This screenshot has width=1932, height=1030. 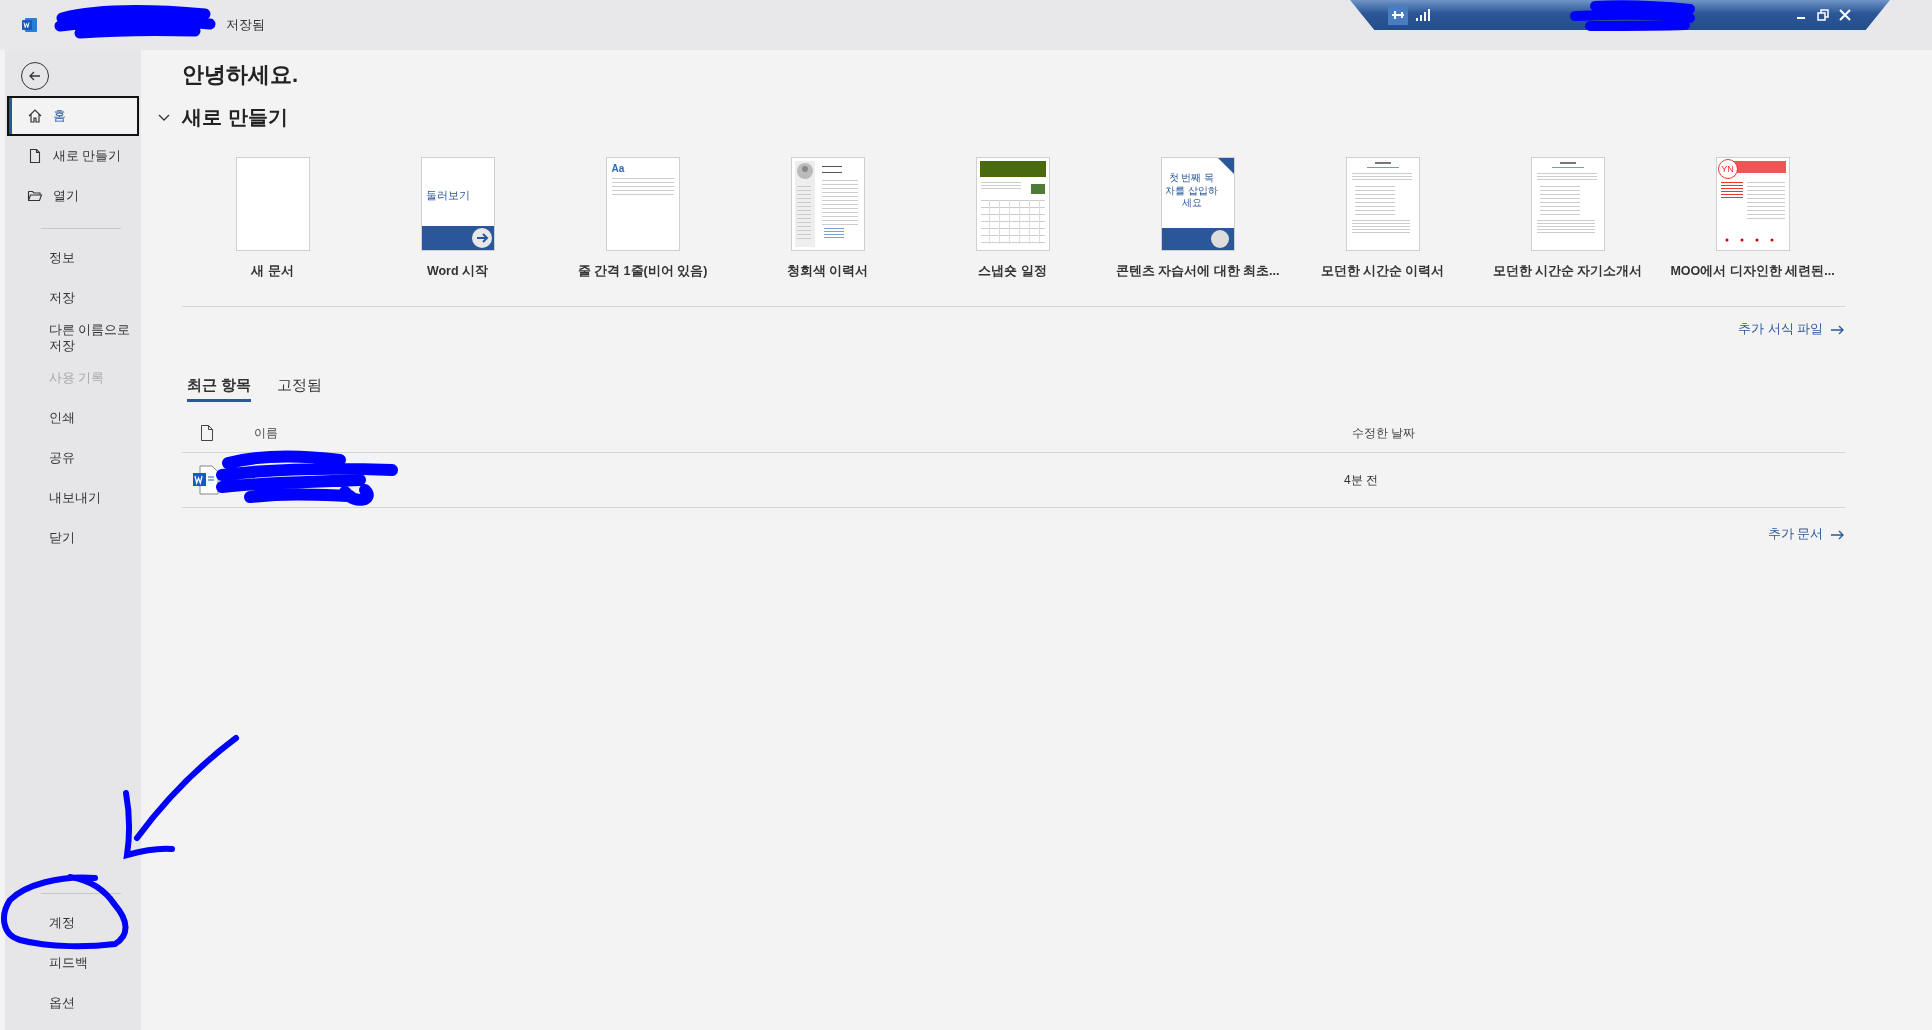 I want to click on thumbnail-text: Aa, so click(x=618, y=168).